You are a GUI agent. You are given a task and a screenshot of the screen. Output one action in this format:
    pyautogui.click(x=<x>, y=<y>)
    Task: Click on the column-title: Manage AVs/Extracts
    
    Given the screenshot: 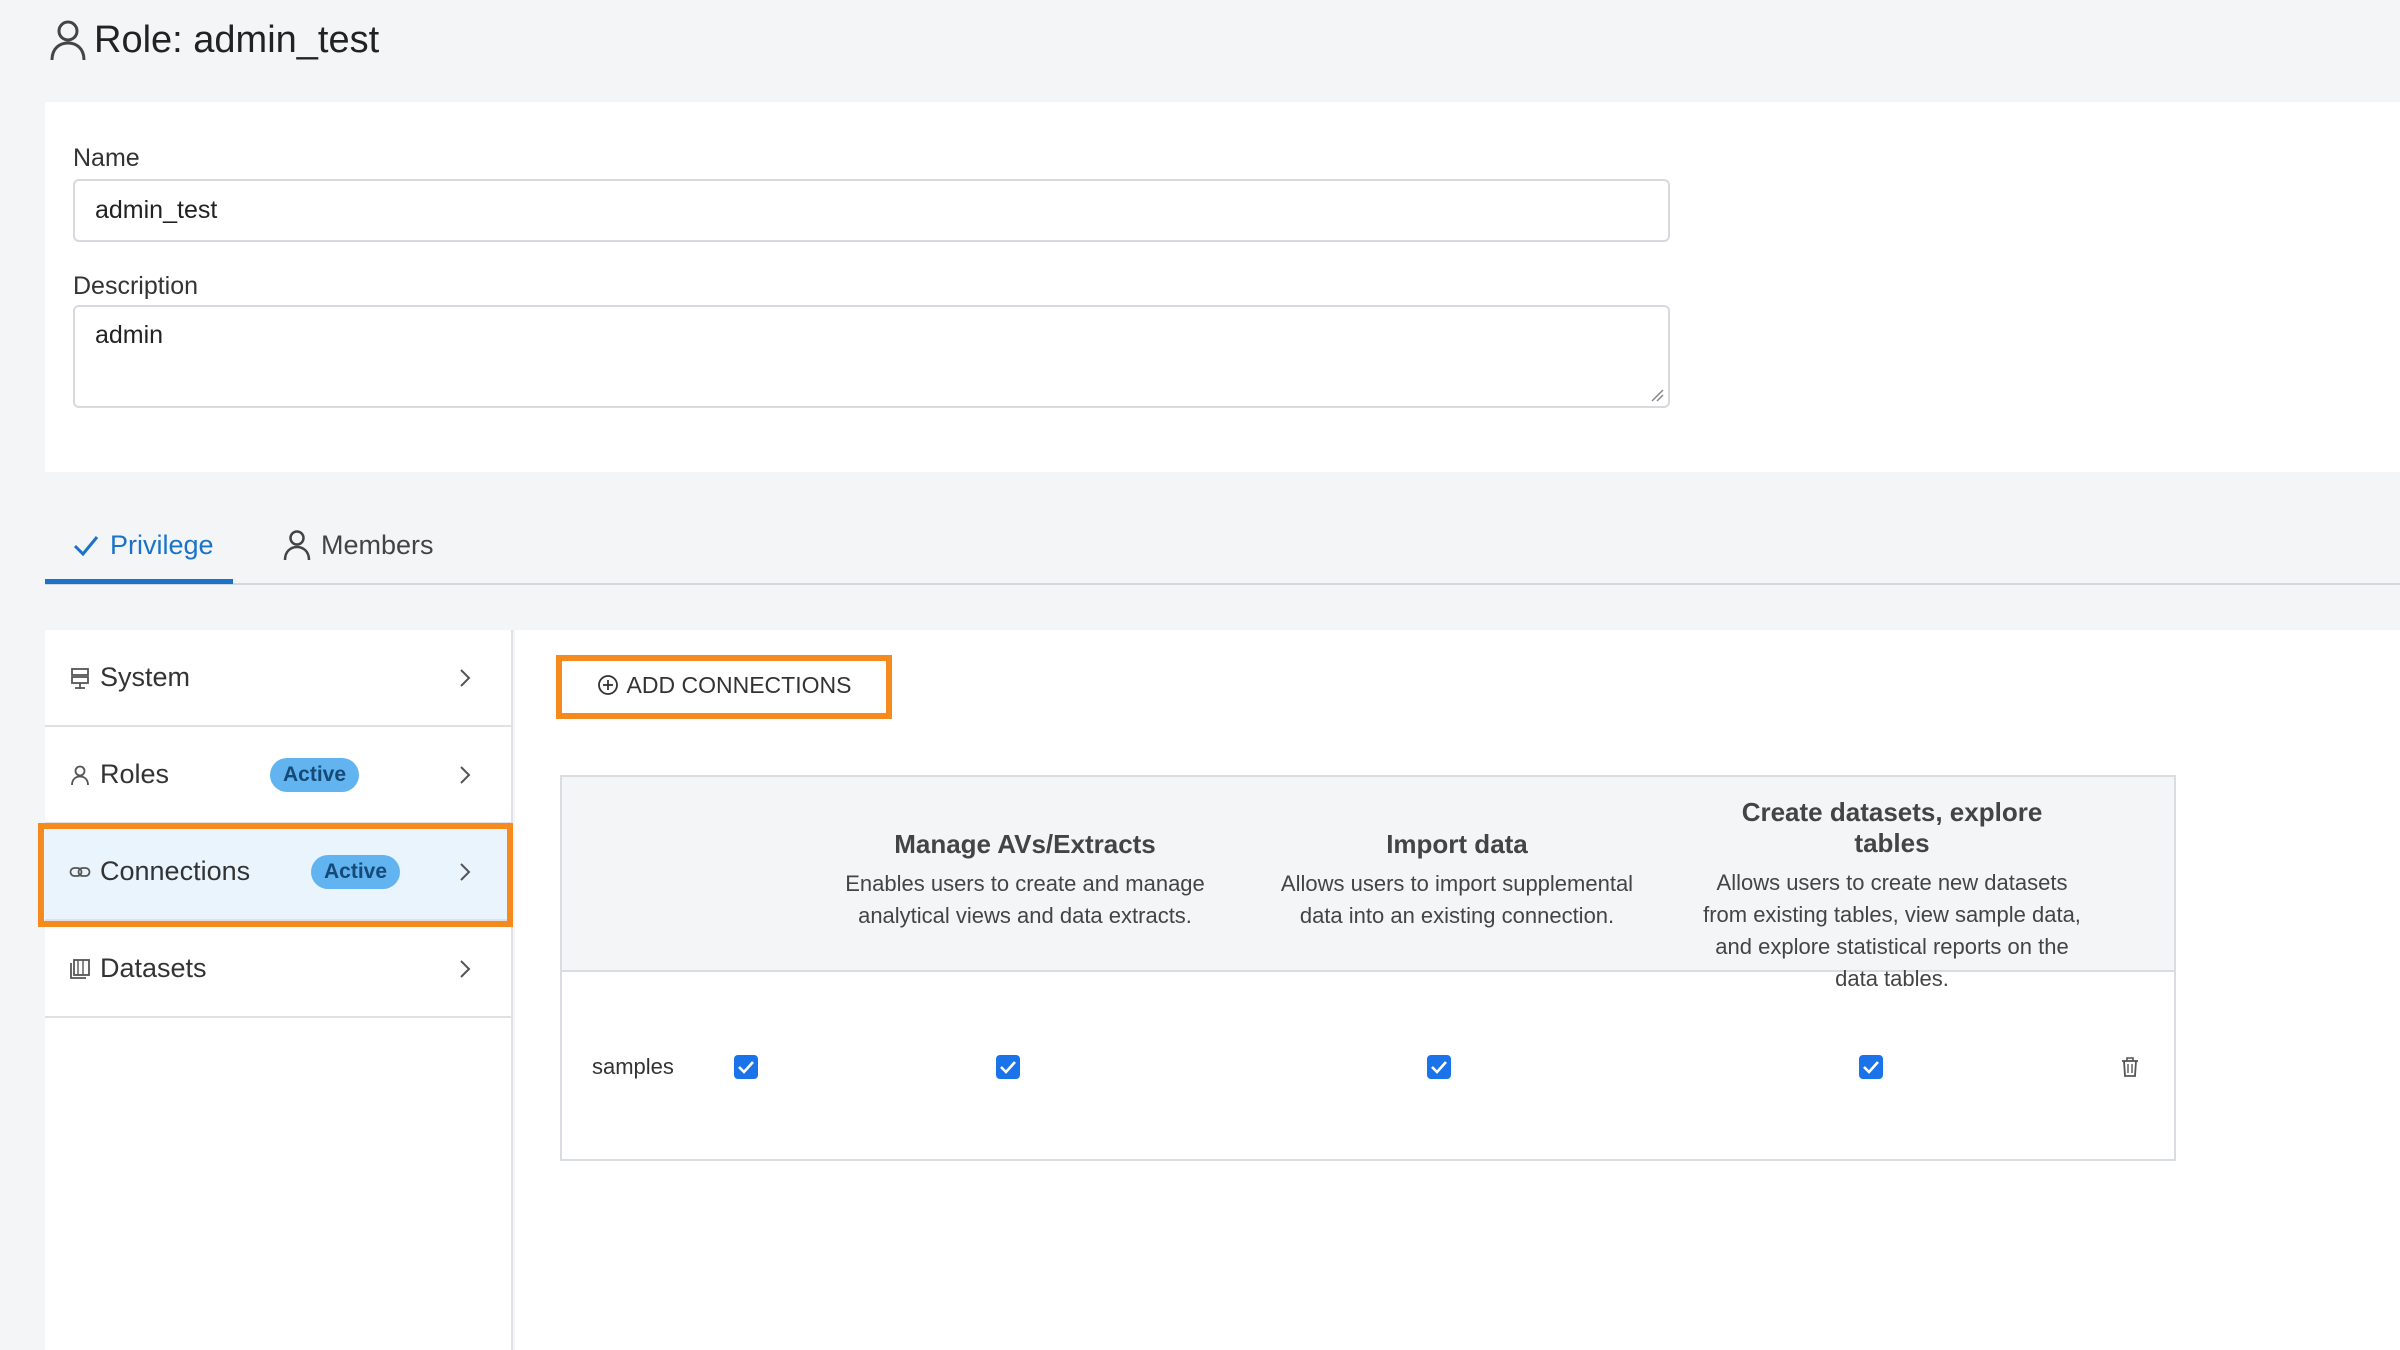 What is the action you would take?
    pyautogui.click(x=1025, y=844)
    